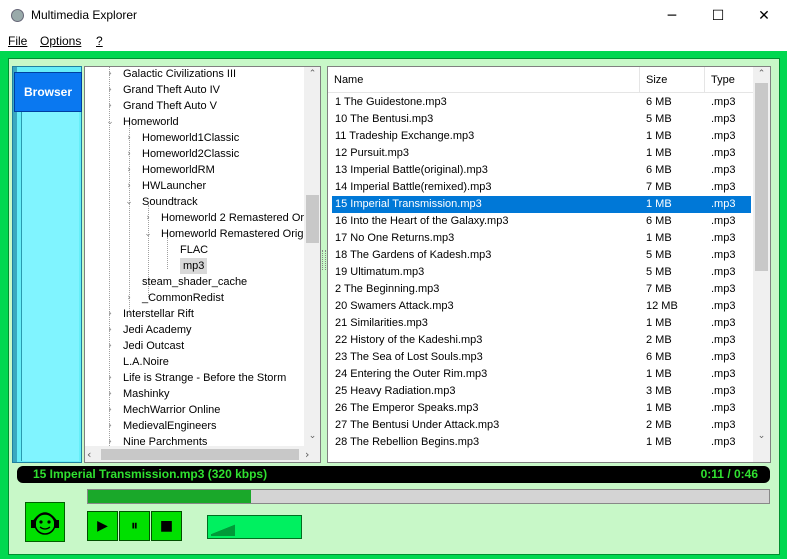  I want to click on tree-item: Grand Theft Auto IV, so click(171, 90).